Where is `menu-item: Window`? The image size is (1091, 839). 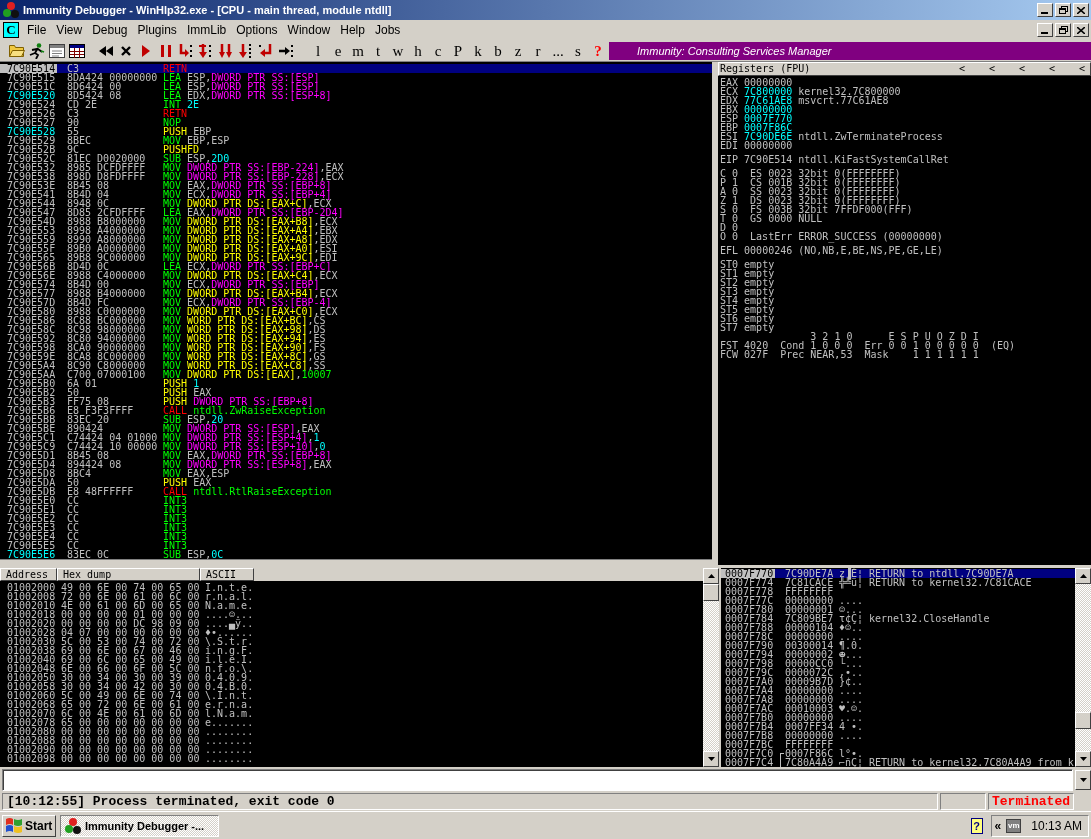 menu-item: Window is located at coordinates (309, 30).